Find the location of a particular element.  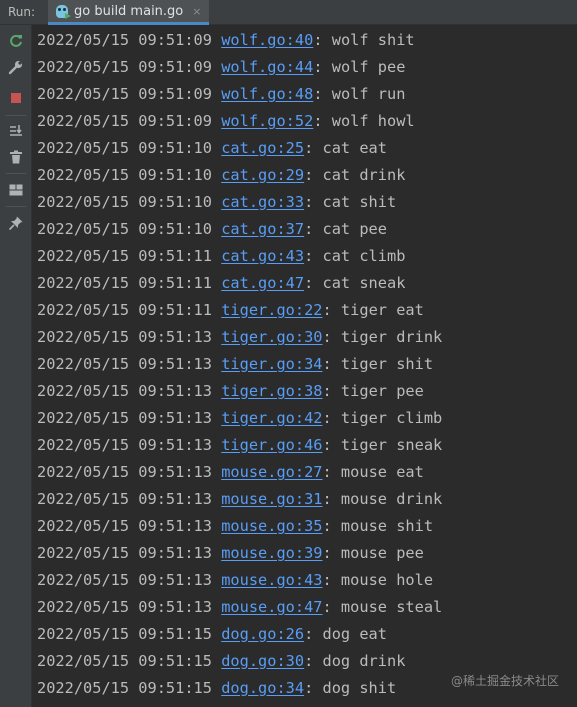

source-file-link: mouse.go:31 is located at coordinates (271, 499).